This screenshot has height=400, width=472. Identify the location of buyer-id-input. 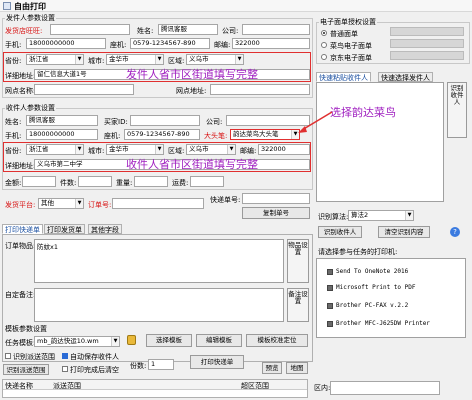
(165, 120).